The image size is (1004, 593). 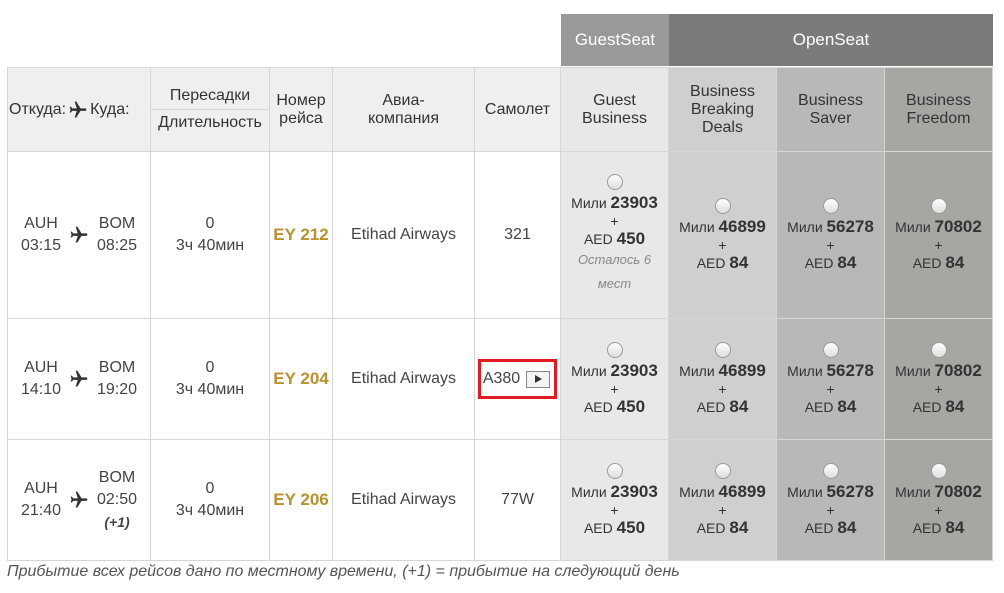 I want to click on flight-number-link: EY 206, so click(x=300, y=499).